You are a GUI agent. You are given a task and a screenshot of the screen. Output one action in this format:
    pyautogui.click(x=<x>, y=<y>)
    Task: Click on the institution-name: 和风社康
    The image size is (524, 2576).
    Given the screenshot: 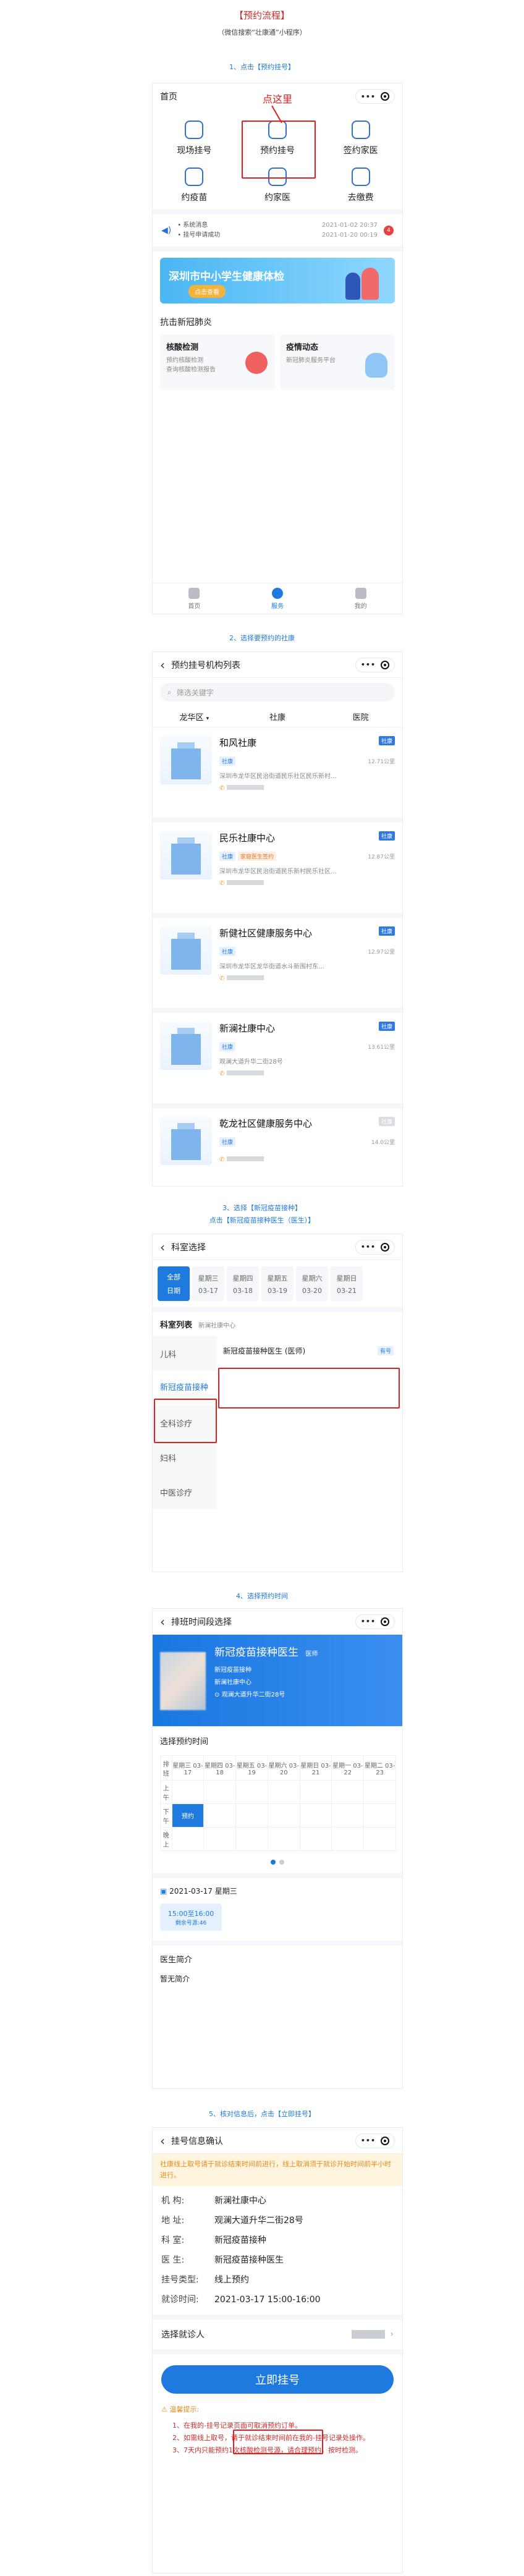 What is the action you would take?
    pyautogui.click(x=238, y=742)
    